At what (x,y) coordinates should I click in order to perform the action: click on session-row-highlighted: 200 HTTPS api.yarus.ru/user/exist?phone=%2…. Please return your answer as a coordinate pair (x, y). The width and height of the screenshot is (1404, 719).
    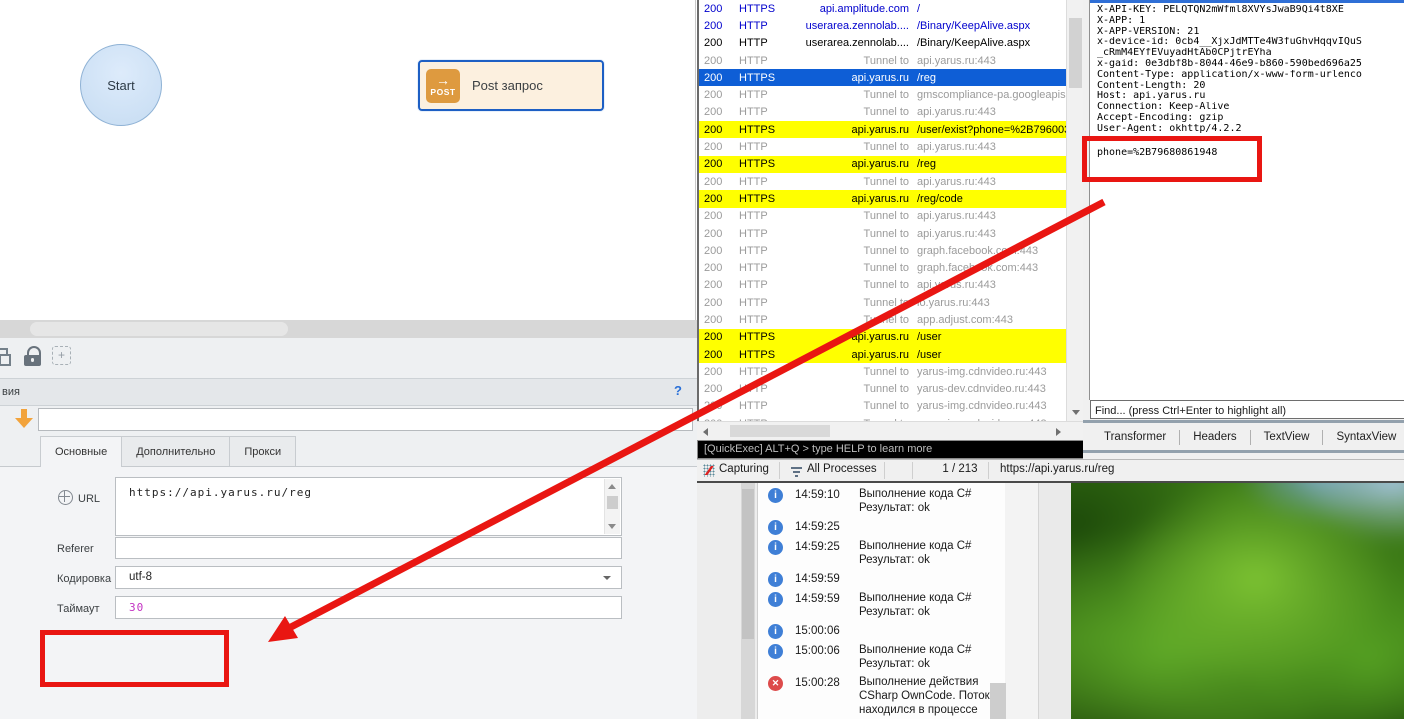
    Looking at the image, I should click on (883, 130).